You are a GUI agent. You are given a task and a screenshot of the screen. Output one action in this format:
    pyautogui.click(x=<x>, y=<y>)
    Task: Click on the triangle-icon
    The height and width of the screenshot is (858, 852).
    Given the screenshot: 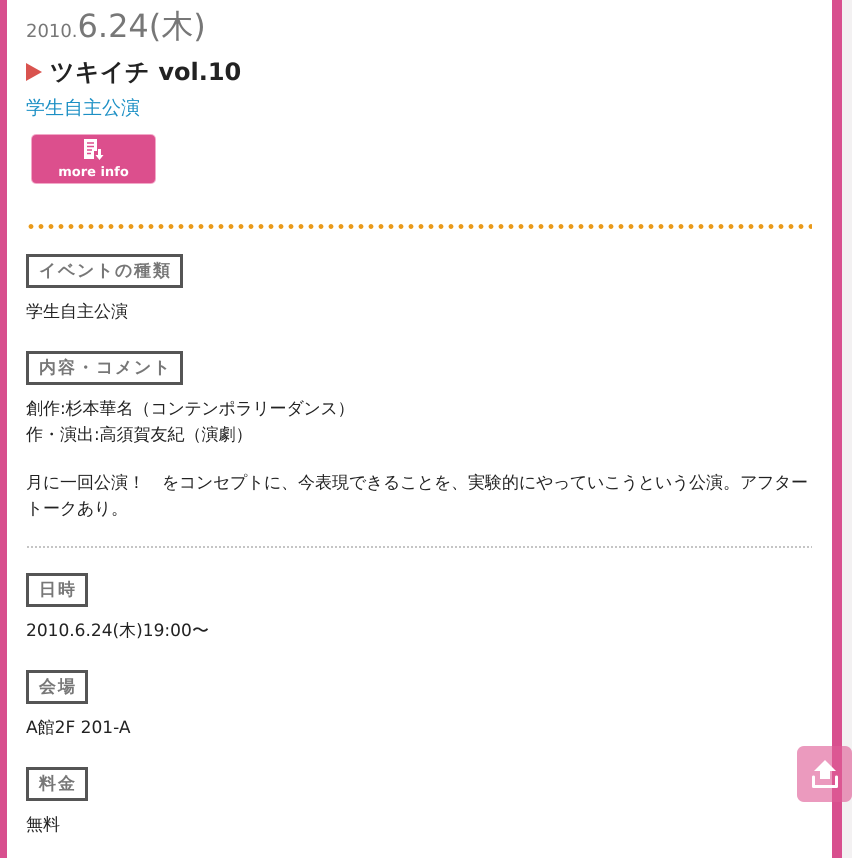 What is the action you would take?
    pyautogui.click(x=34, y=72)
    